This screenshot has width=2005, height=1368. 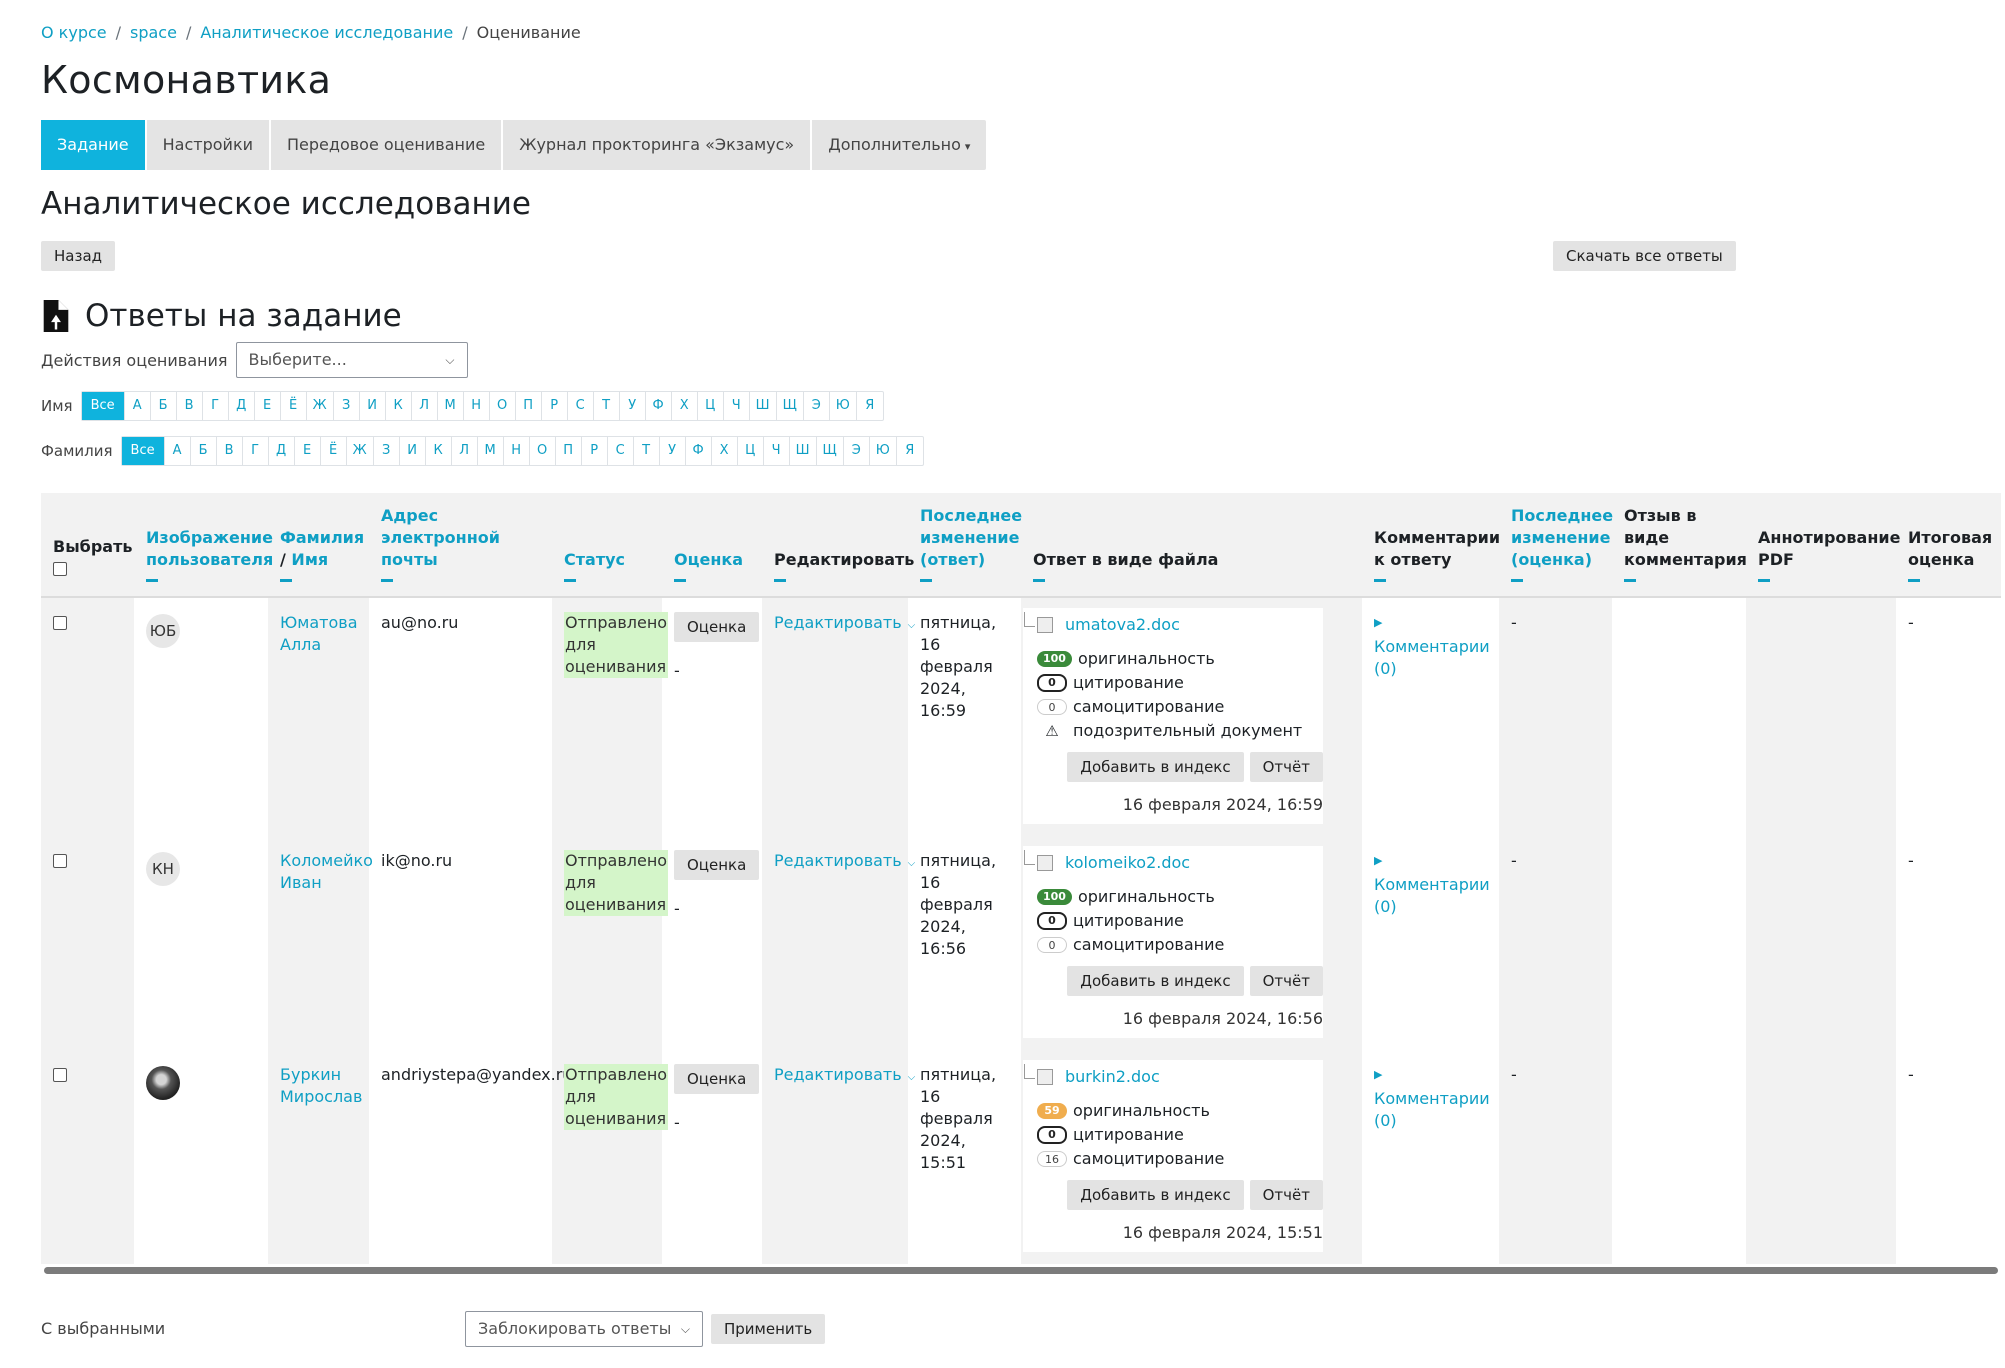 I want to click on file-link: umatova2.doc, so click(x=1122, y=625).